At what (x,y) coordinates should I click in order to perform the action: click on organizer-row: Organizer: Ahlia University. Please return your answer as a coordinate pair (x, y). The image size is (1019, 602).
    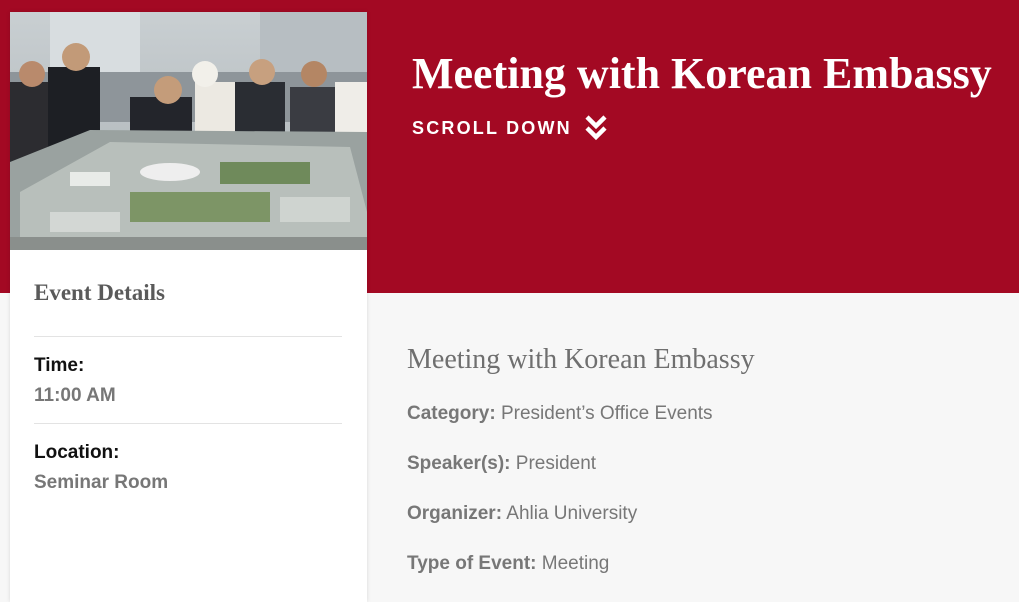
    Looking at the image, I should click on (581, 514).